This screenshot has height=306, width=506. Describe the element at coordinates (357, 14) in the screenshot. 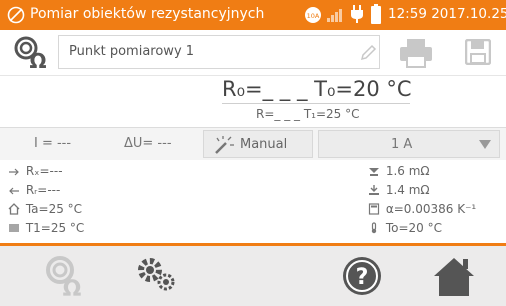

I see `power-plug-icon` at that location.